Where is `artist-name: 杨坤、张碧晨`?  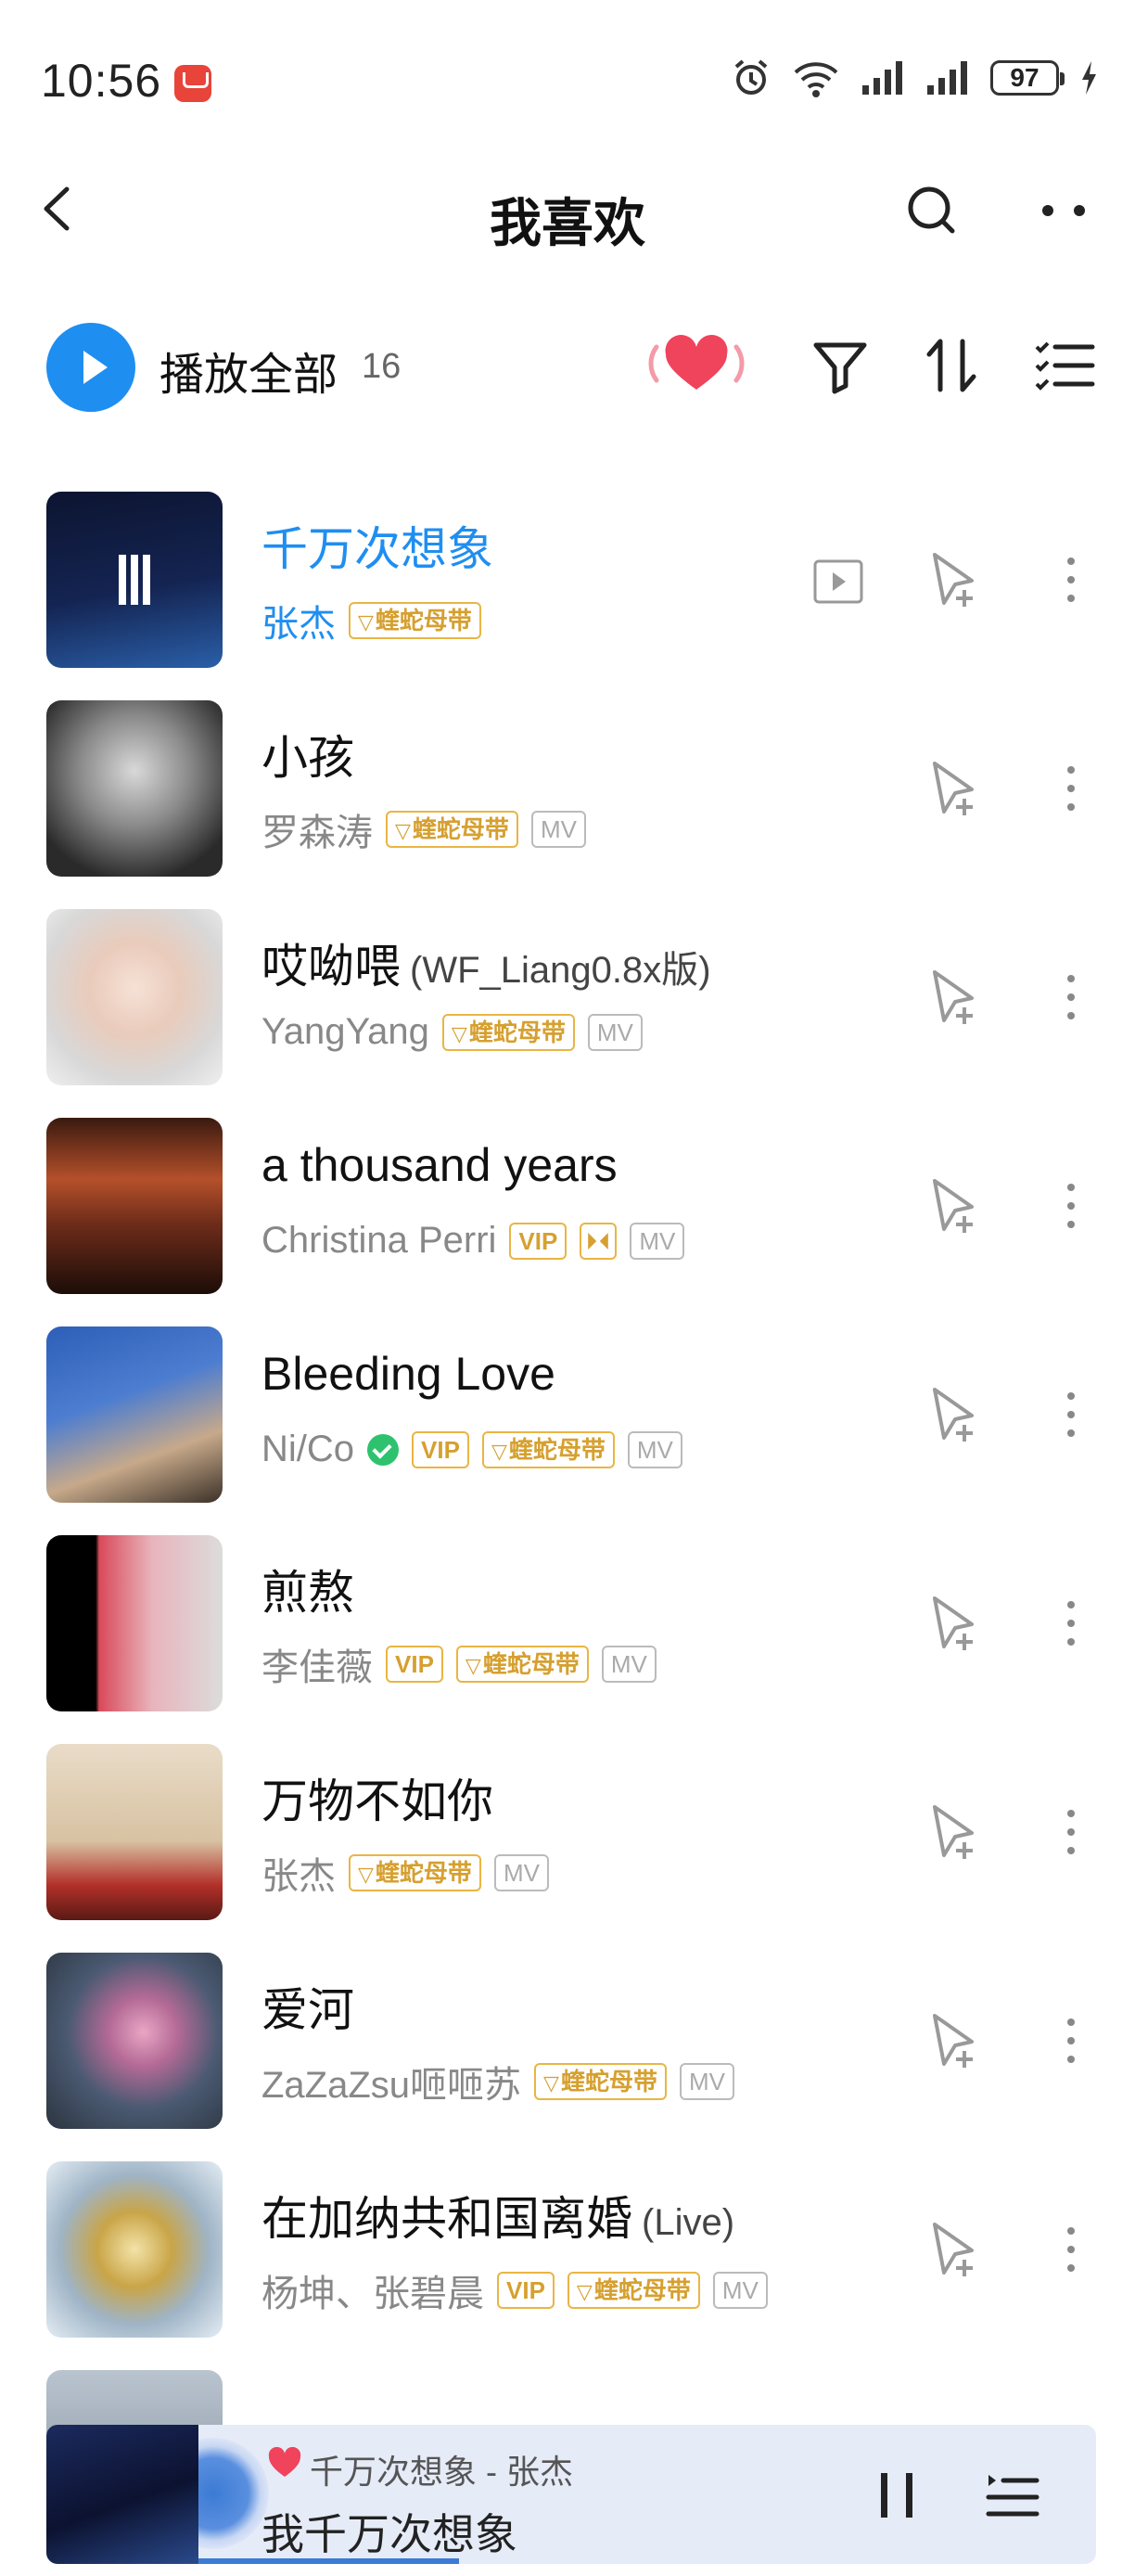
artist-name: 杨坤、张碧晨 is located at coordinates (373, 2290).